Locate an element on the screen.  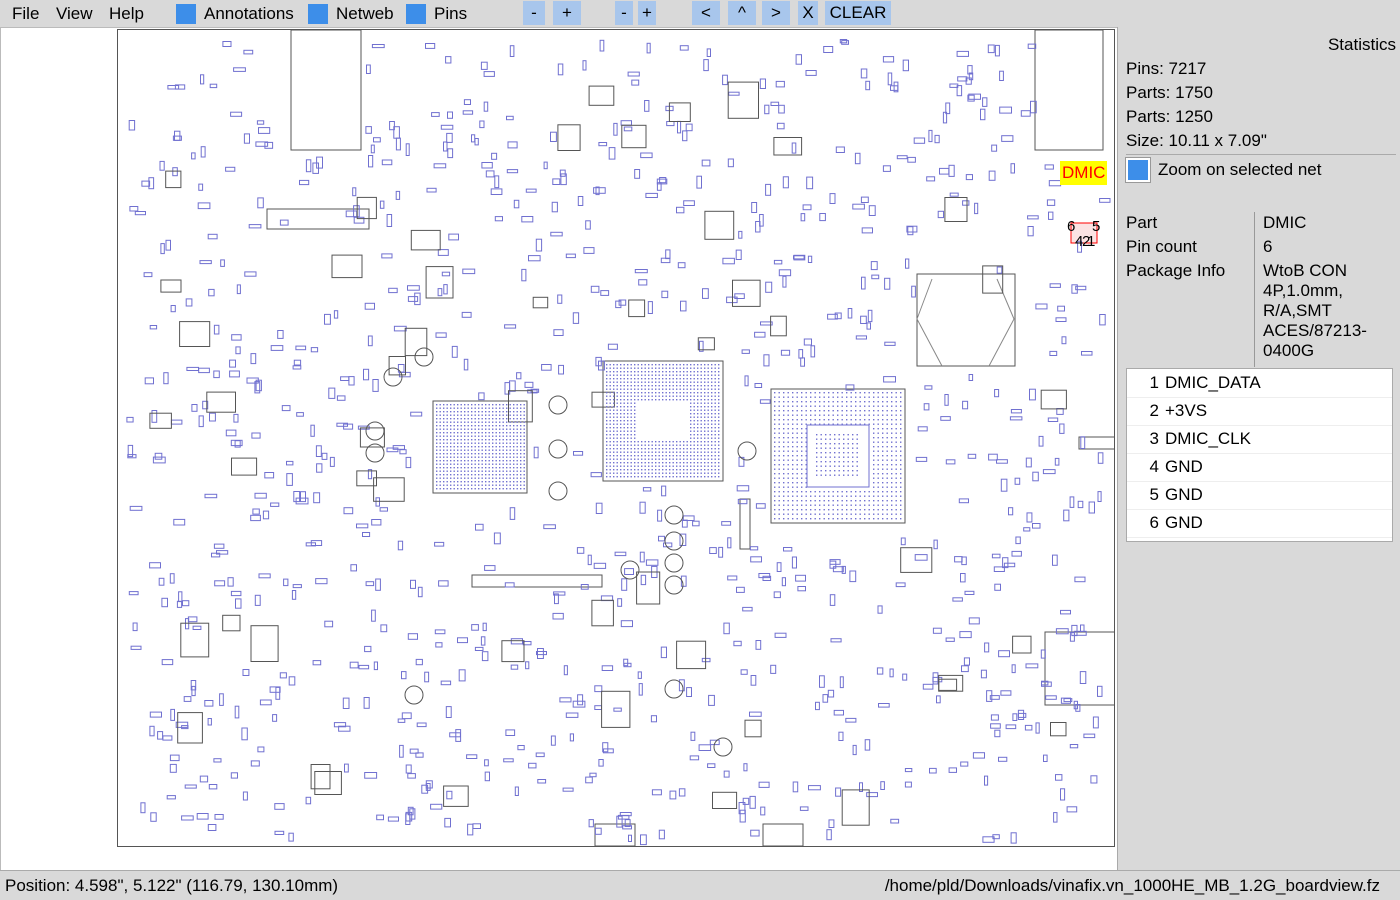
pins-checkbox is located at coordinates (416, 13).